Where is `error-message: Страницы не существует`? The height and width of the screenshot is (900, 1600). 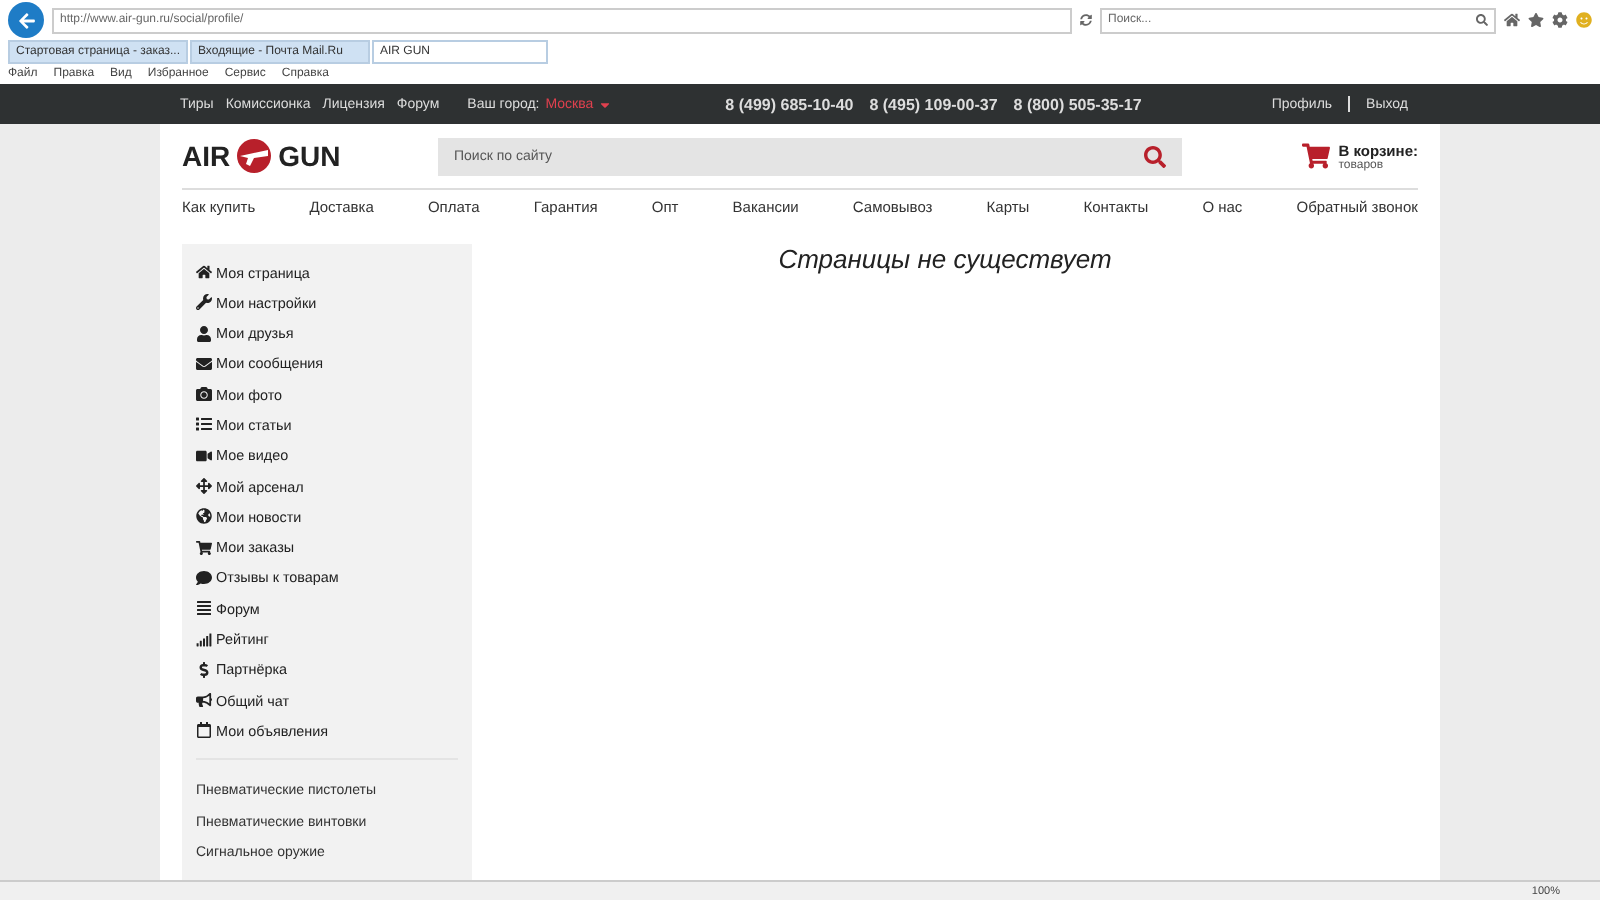
error-message: Страницы не существует is located at coordinates (945, 261).